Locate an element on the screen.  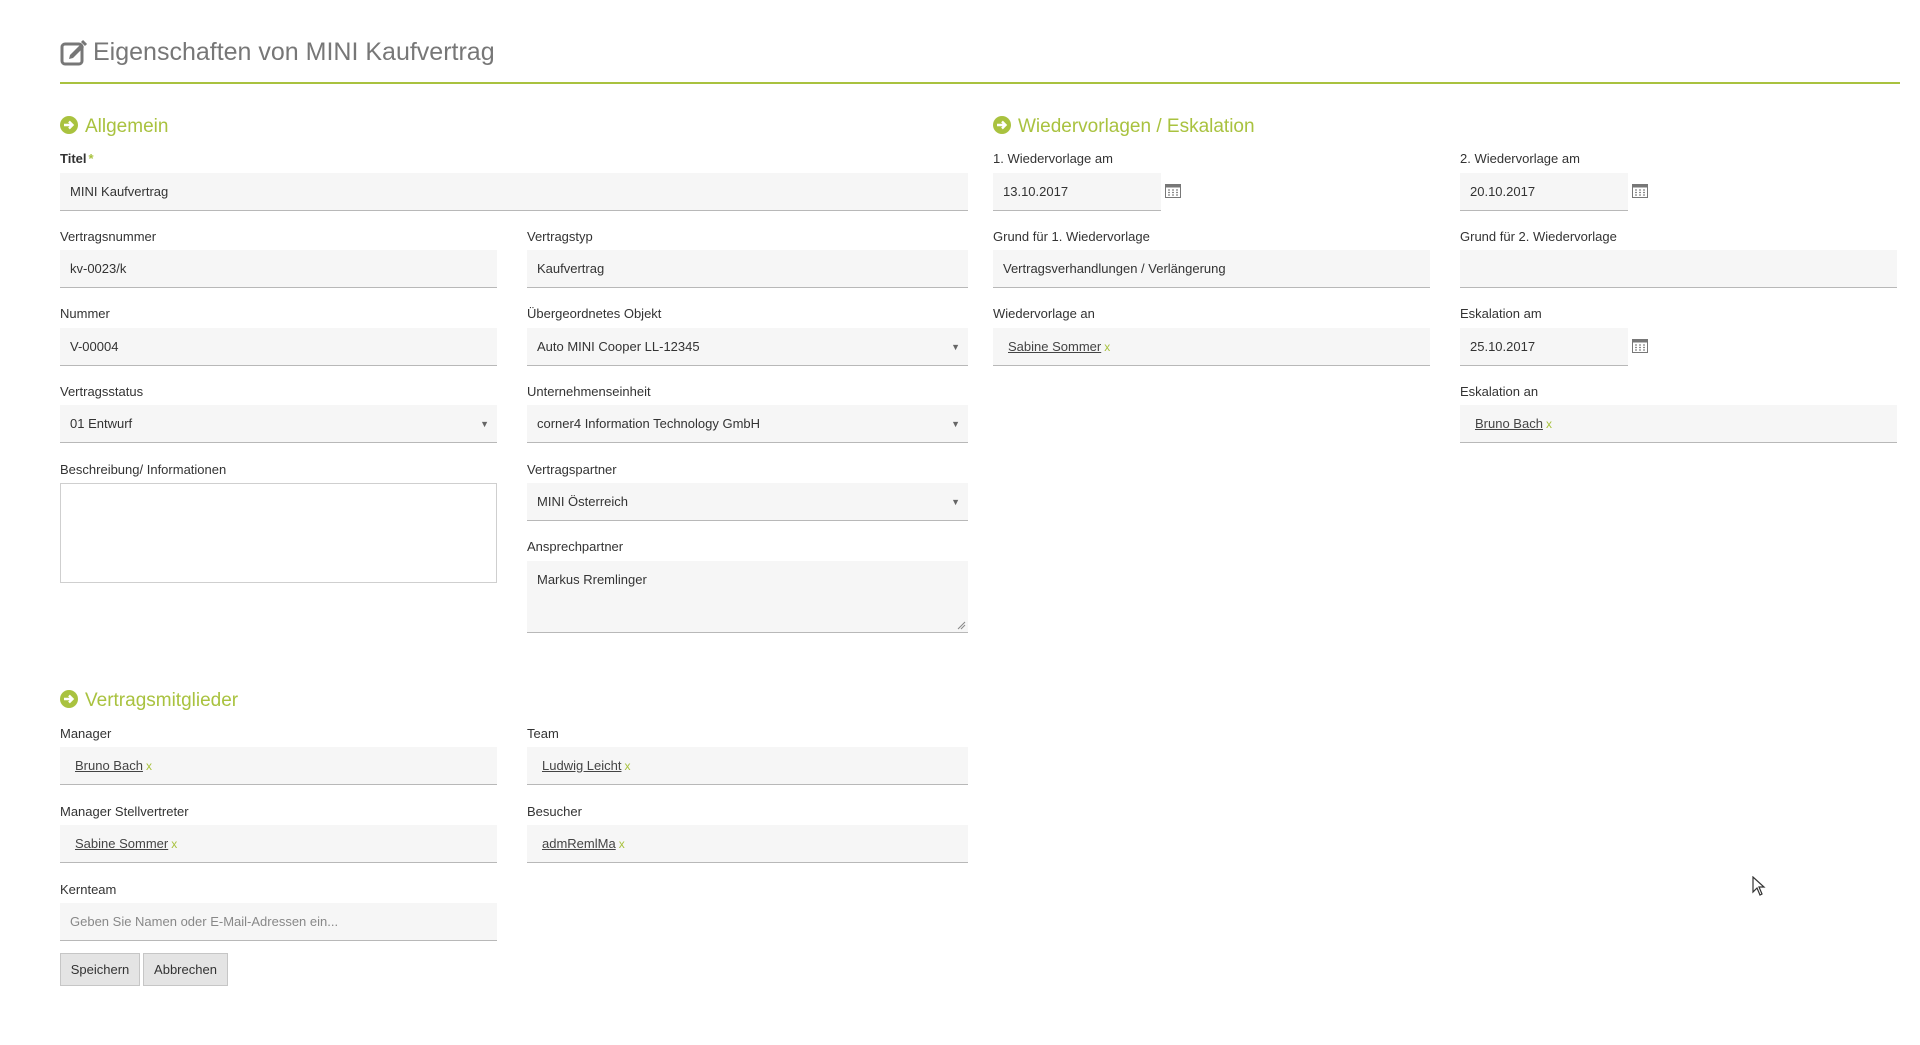
page-title: Eigenschaften von MINI Kaufvertrag is located at coordinates (294, 52).